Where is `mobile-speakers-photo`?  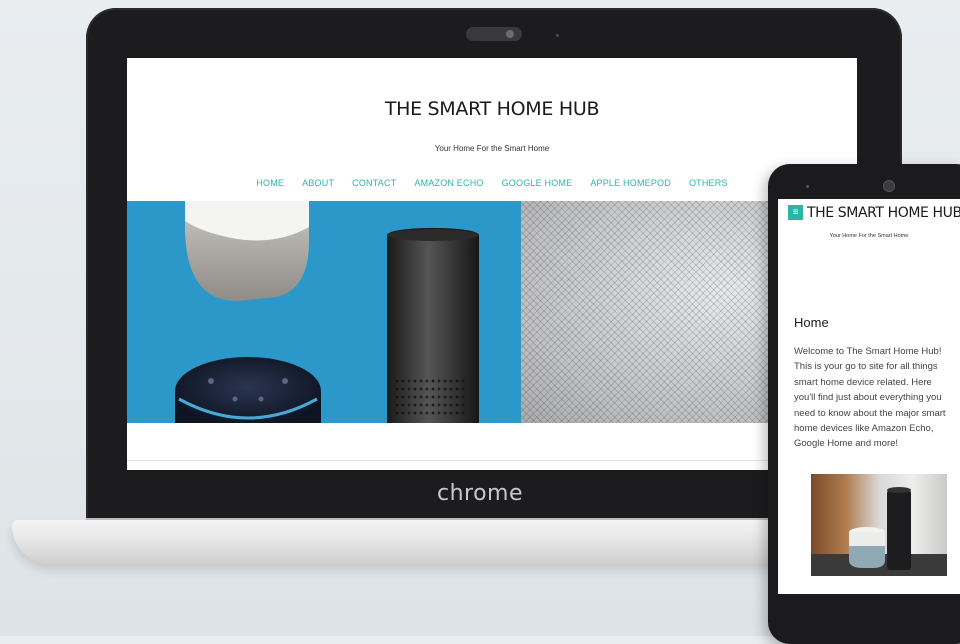 mobile-speakers-photo is located at coordinates (879, 525).